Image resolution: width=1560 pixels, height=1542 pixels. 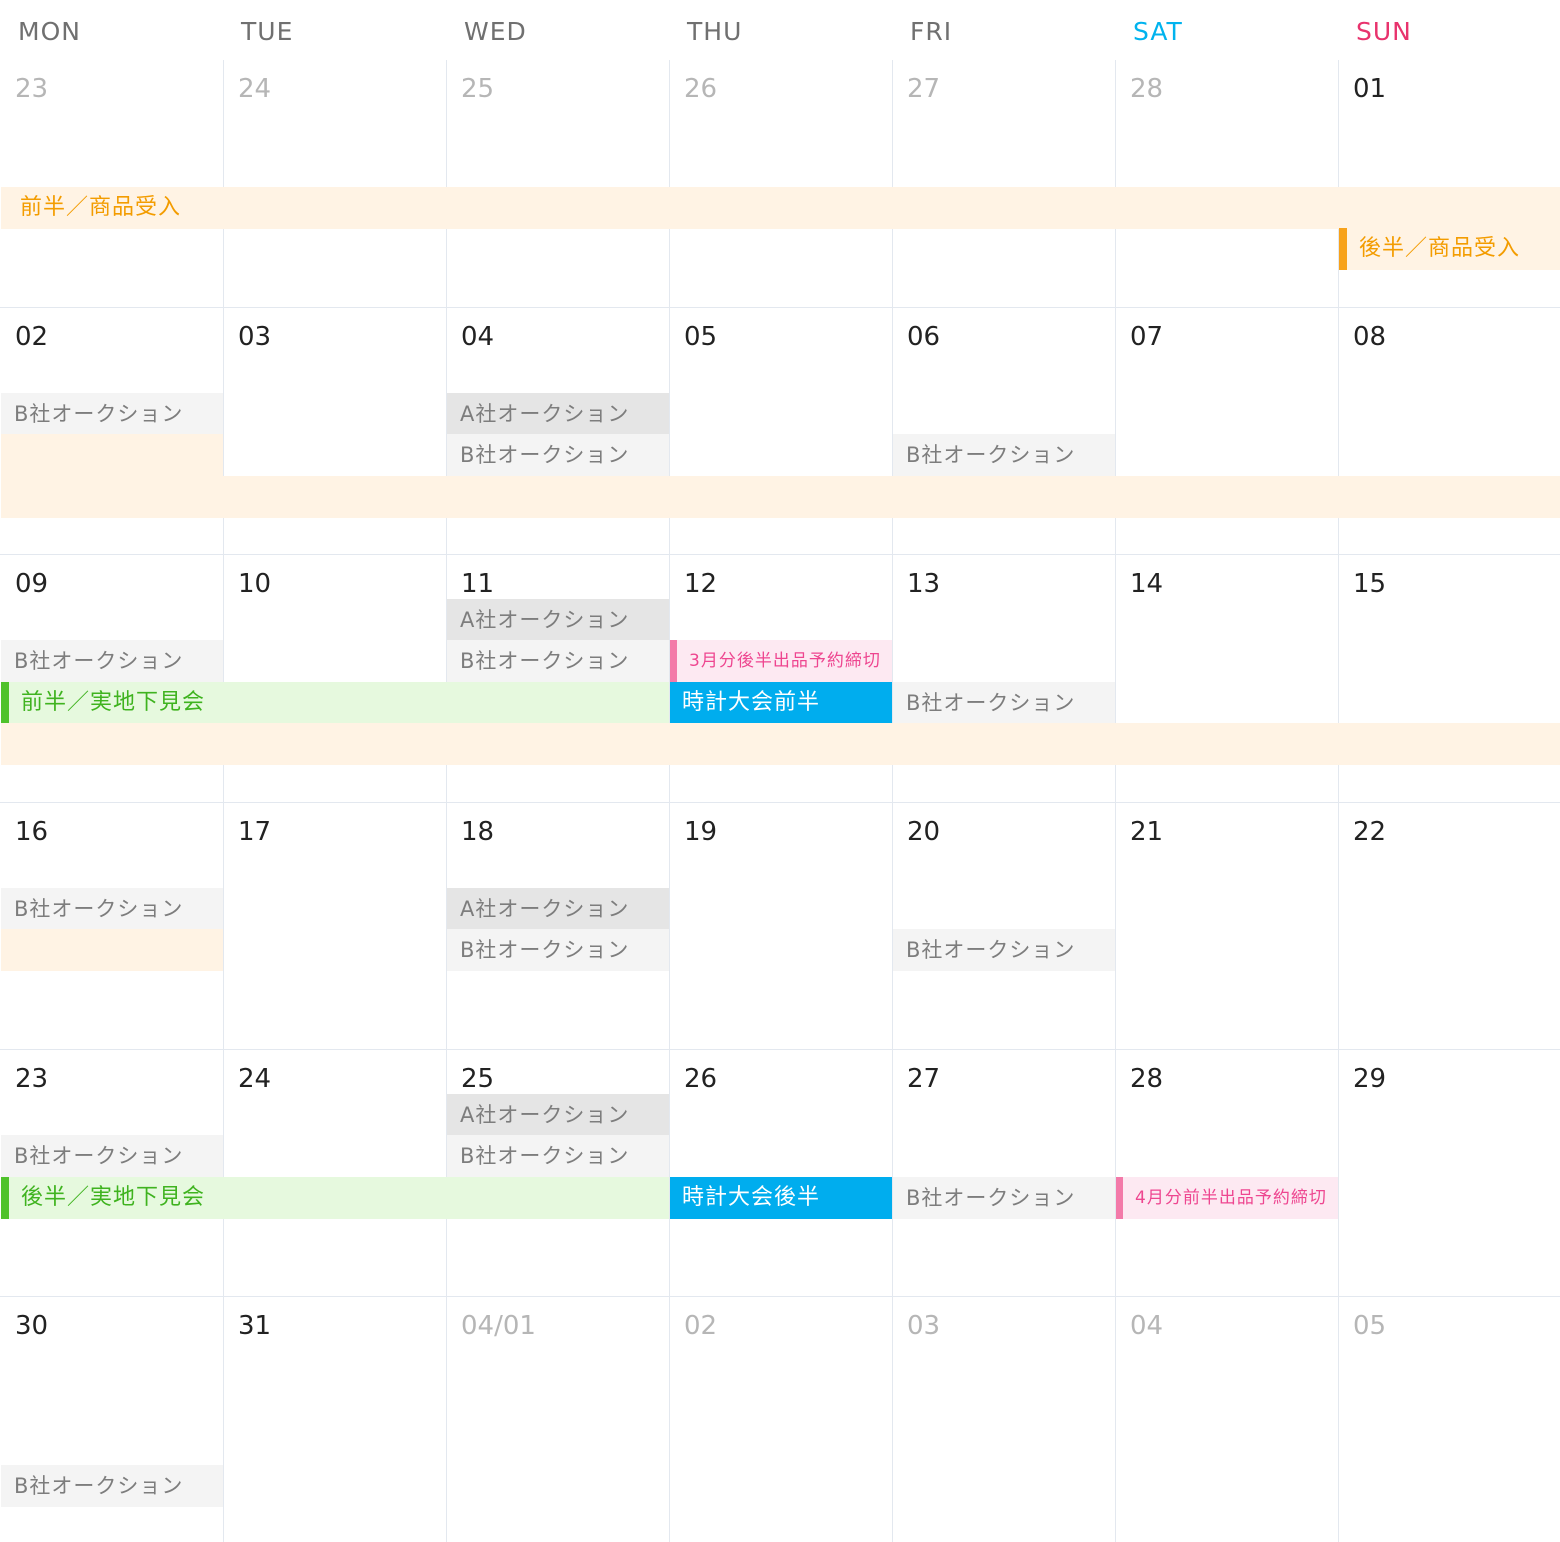 I want to click on event-blue: 時計大会前半, so click(x=781, y=703).